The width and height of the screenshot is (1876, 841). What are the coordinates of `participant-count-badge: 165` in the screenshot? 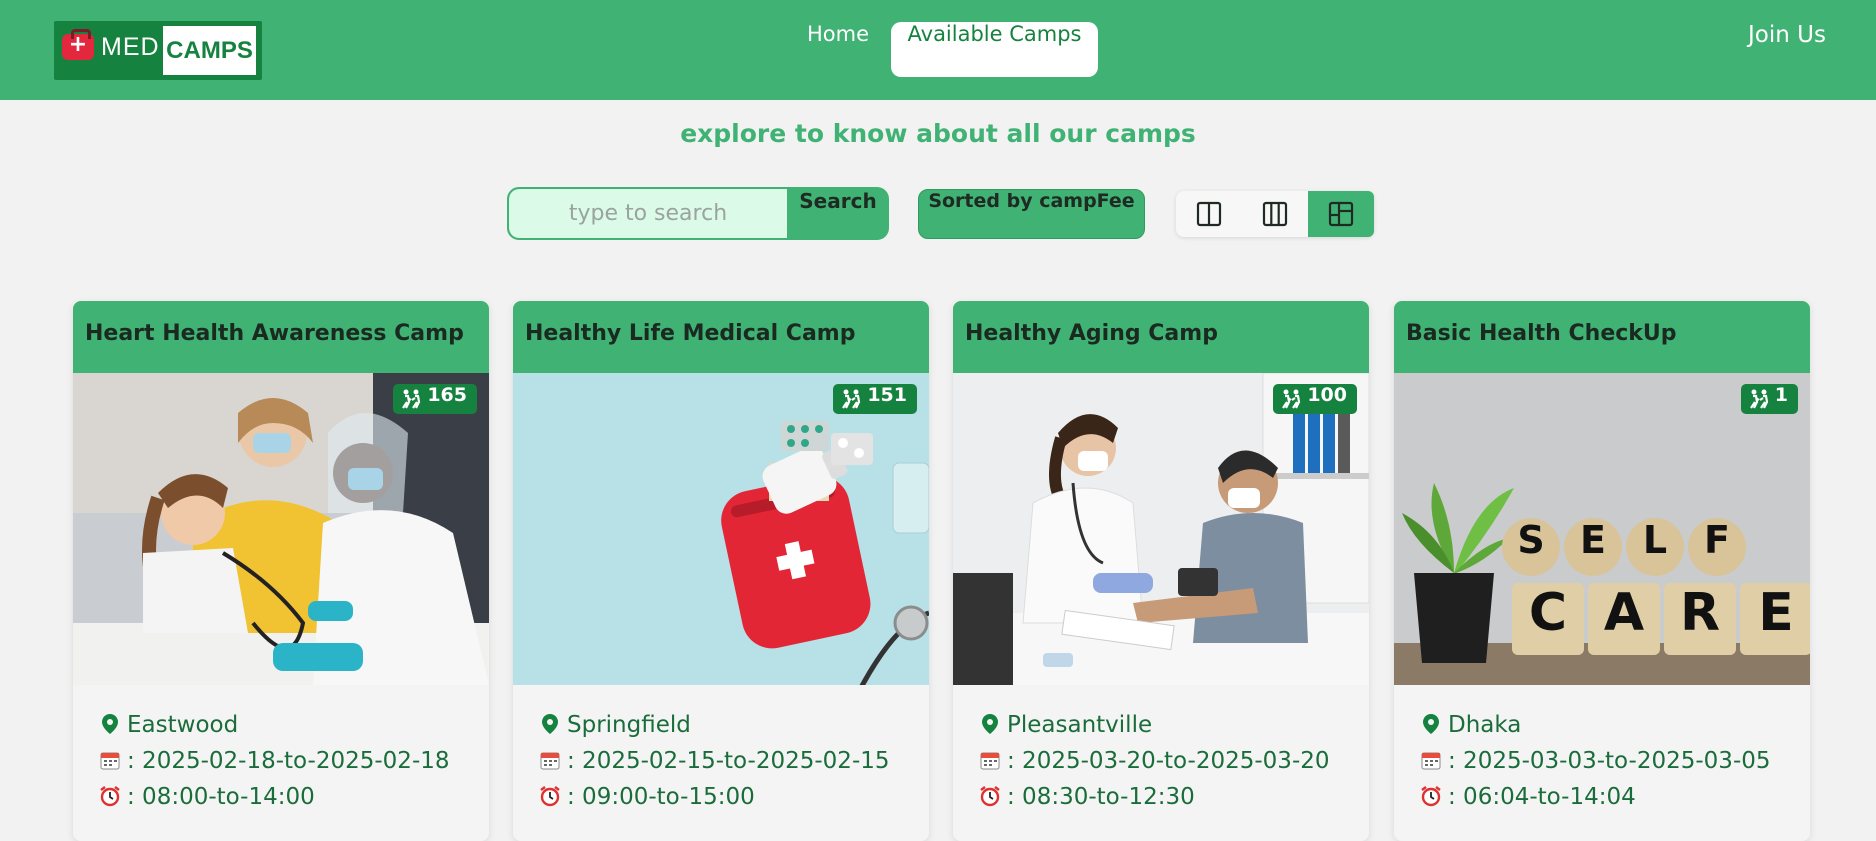 It's located at (435, 399).